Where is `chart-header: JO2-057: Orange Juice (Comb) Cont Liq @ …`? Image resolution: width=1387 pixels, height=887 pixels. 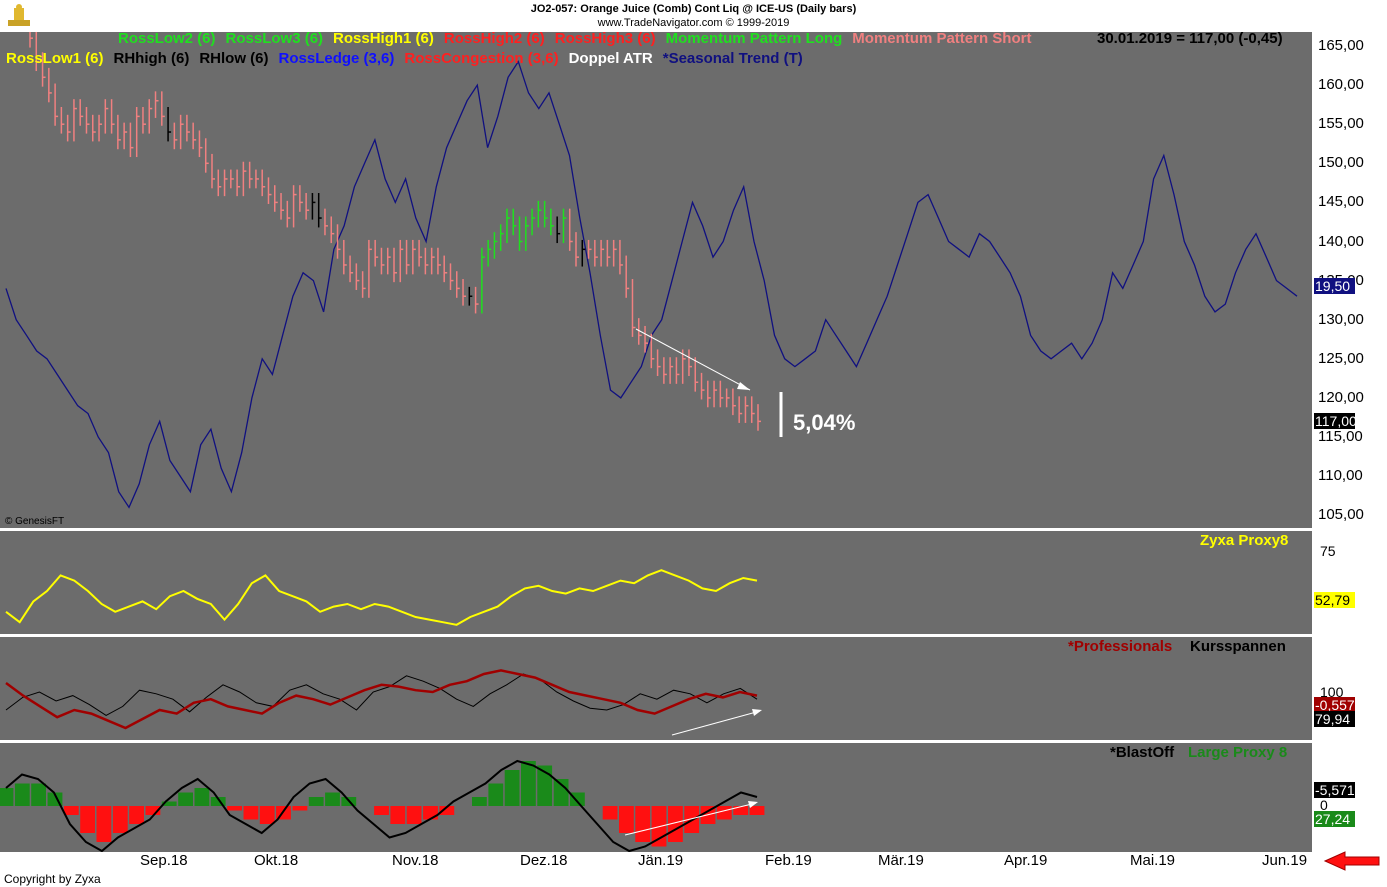
chart-header: JO2-057: Orange Juice (Comb) Cont Liq @ … is located at coordinates (693, 16).